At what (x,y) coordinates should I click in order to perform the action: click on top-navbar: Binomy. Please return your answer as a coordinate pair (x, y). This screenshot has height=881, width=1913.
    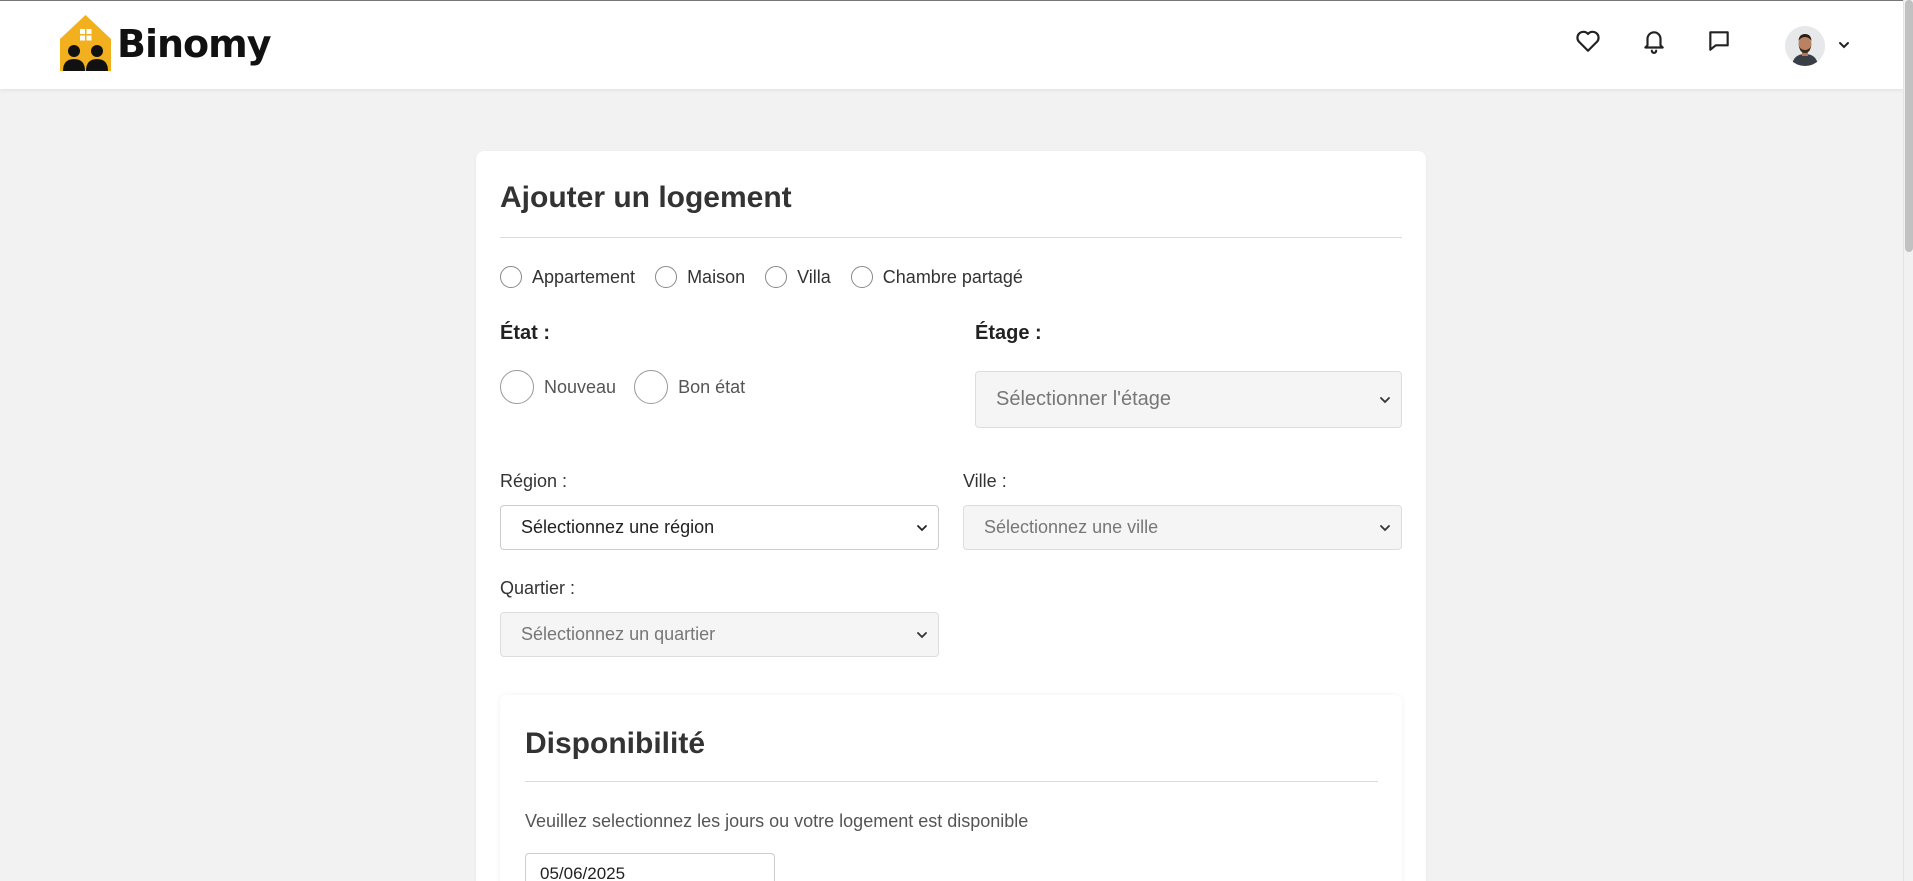
    Looking at the image, I should click on (951, 44).